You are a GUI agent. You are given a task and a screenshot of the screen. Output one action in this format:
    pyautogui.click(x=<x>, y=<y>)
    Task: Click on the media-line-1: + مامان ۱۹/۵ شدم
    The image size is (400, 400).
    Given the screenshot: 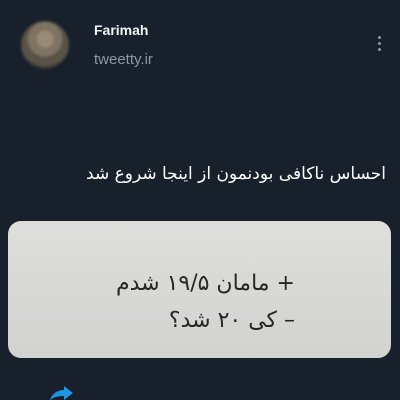 What is the action you would take?
    pyautogui.click(x=205, y=283)
    